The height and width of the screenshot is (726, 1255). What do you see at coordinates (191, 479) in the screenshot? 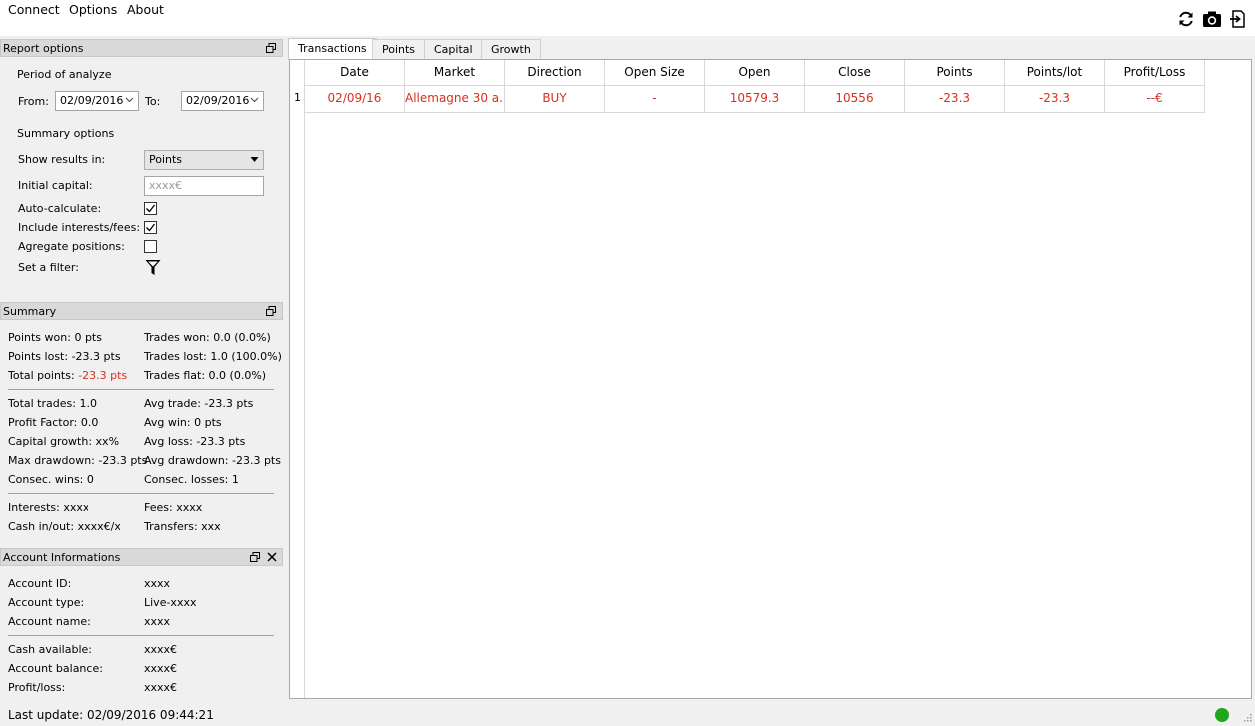
I see `consec-losses: Consec. losses: 1` at bounding box center [191, 479].